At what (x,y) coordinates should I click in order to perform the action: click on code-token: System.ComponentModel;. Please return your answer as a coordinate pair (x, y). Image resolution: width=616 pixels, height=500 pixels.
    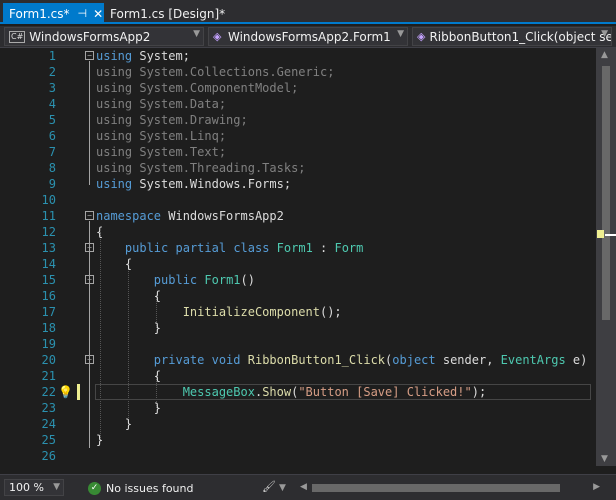
    Looking at the image, I should click on (215, 88).